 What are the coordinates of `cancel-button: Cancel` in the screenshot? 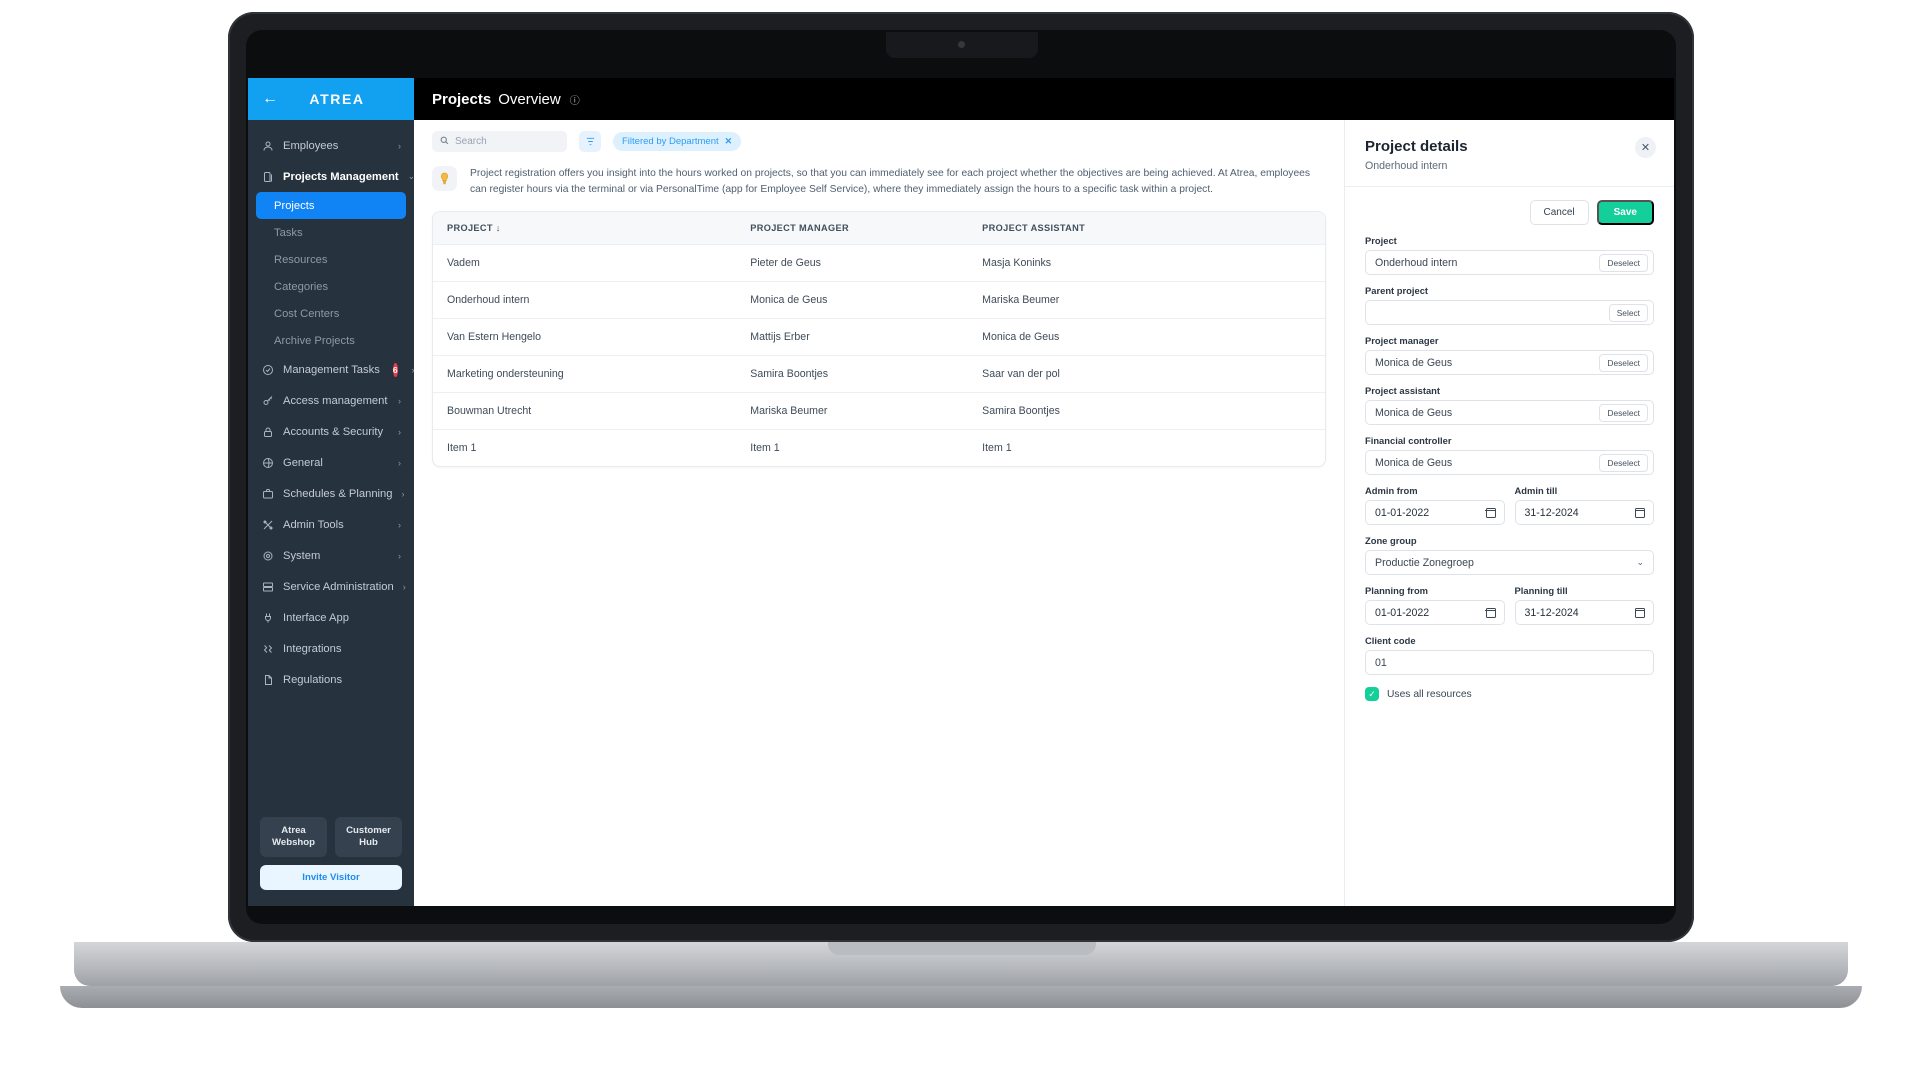 It's located at (1559, 212).